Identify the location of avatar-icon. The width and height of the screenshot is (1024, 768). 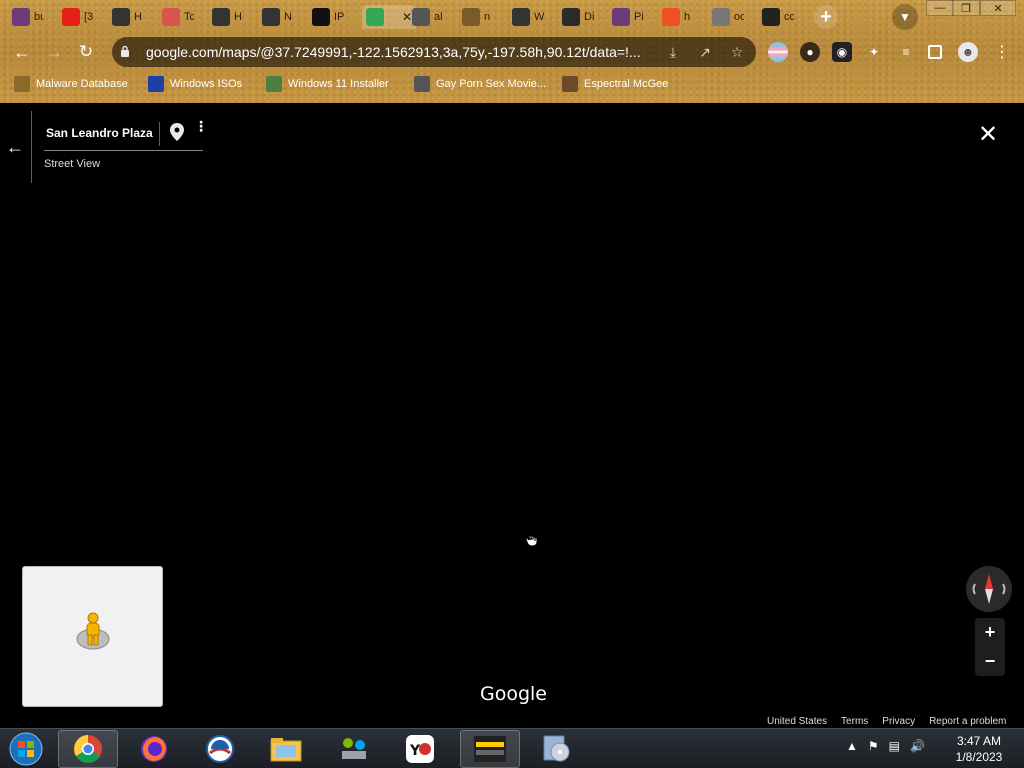
(570, 84).